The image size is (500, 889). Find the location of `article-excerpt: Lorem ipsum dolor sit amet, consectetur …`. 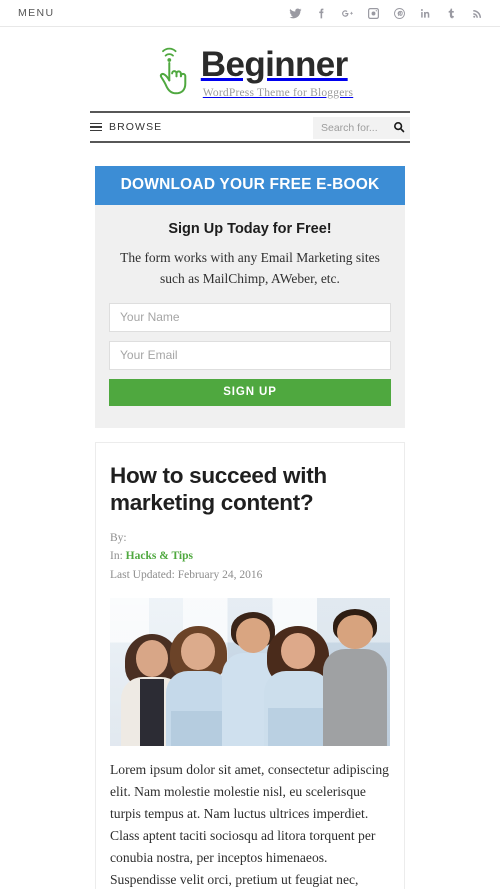

article-excerpt: Lorem ipsum dolor sit amet, consectetur … is located at coordinates (250, 817).